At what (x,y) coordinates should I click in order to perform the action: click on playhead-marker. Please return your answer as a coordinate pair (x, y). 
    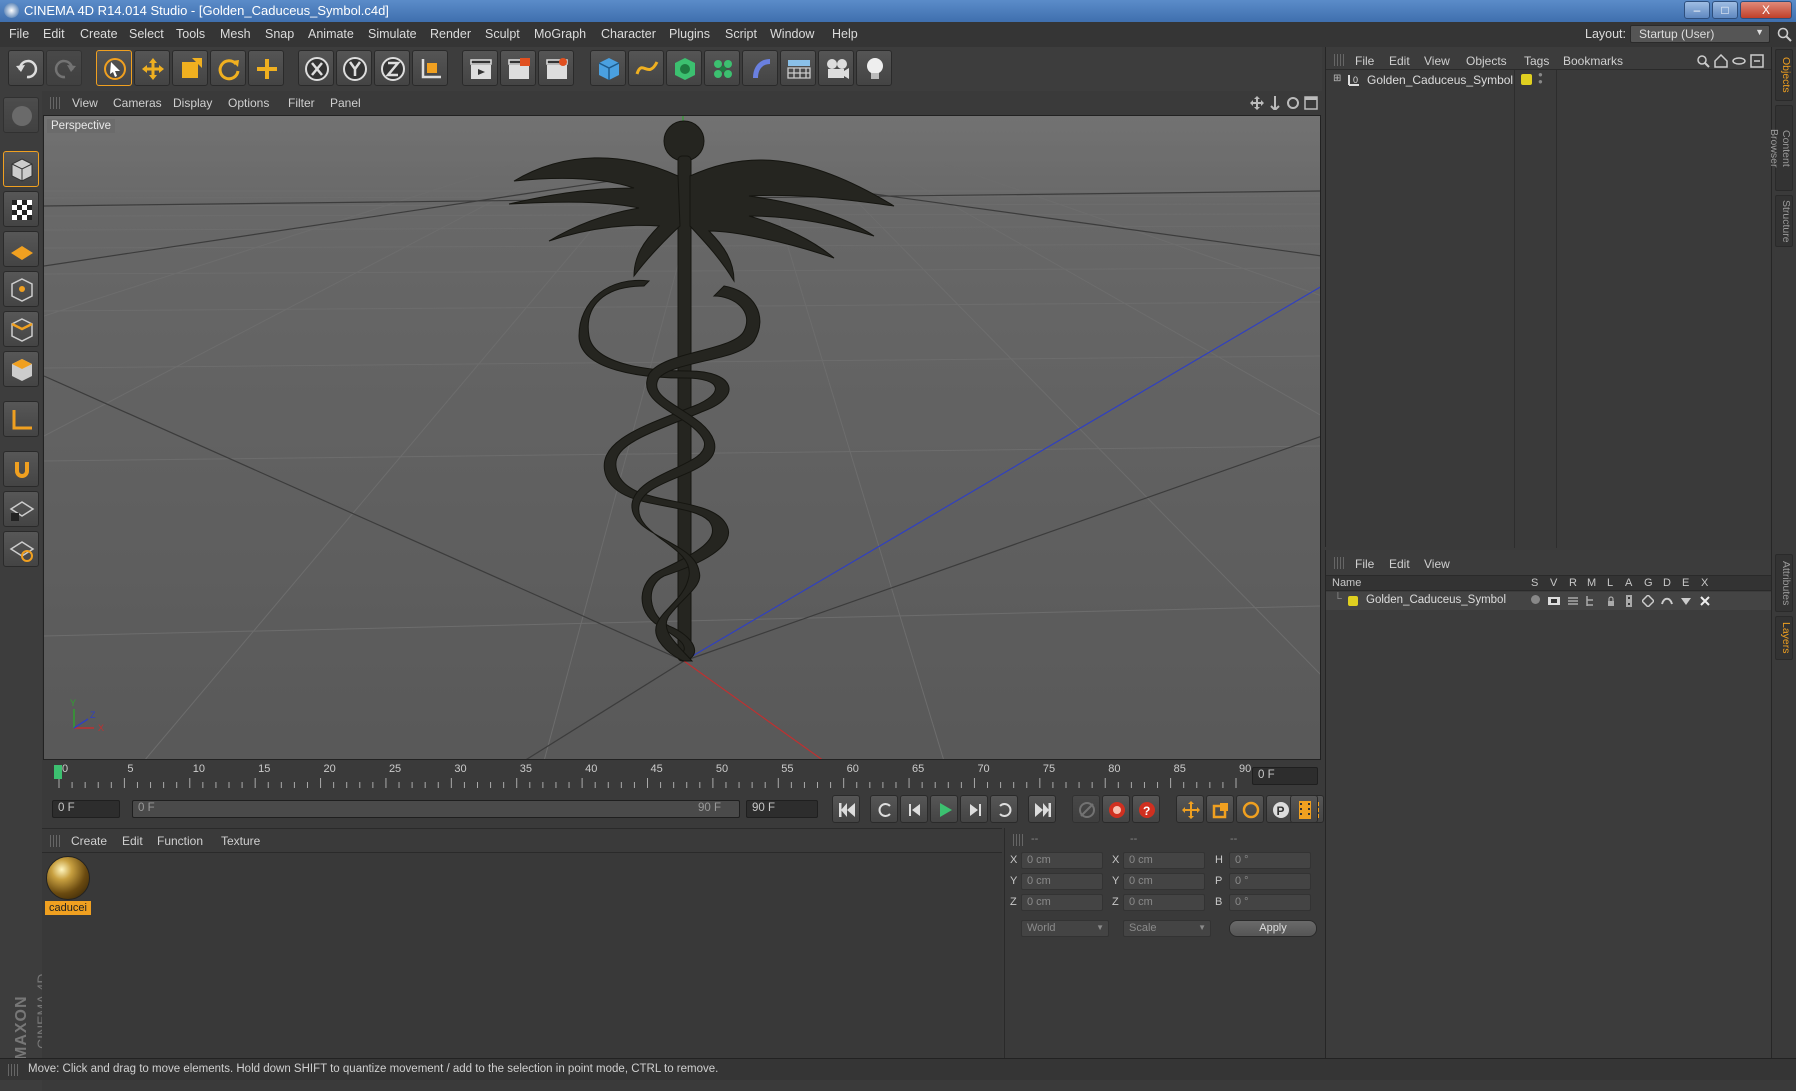
    Looking at the image, I should click on (58, 772).